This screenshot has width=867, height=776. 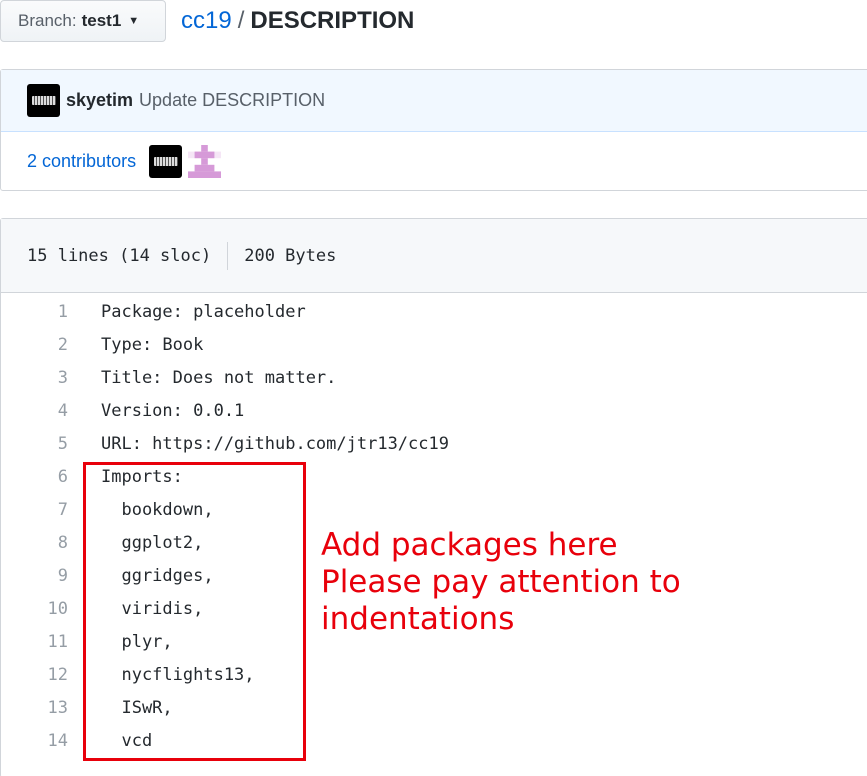 I want to click on line-number: 2, so click(x=34, y=345).